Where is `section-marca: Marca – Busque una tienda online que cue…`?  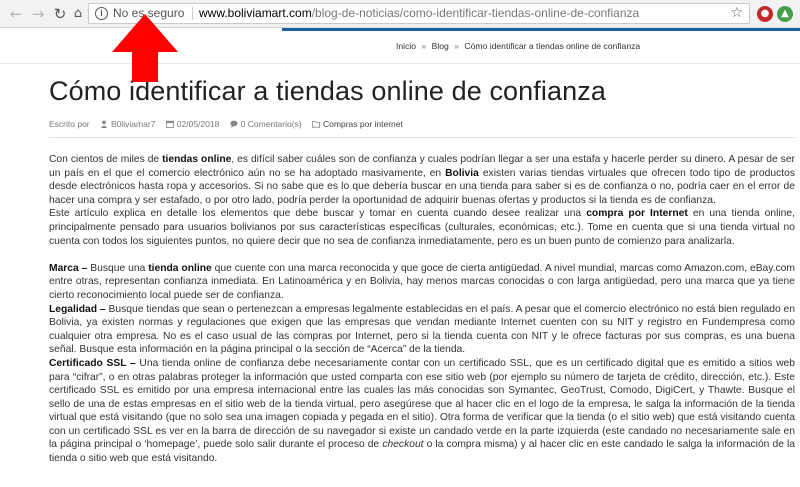
section-marca: Marca – Busque una tienda online que cue… is located at coordinates (422, 282).